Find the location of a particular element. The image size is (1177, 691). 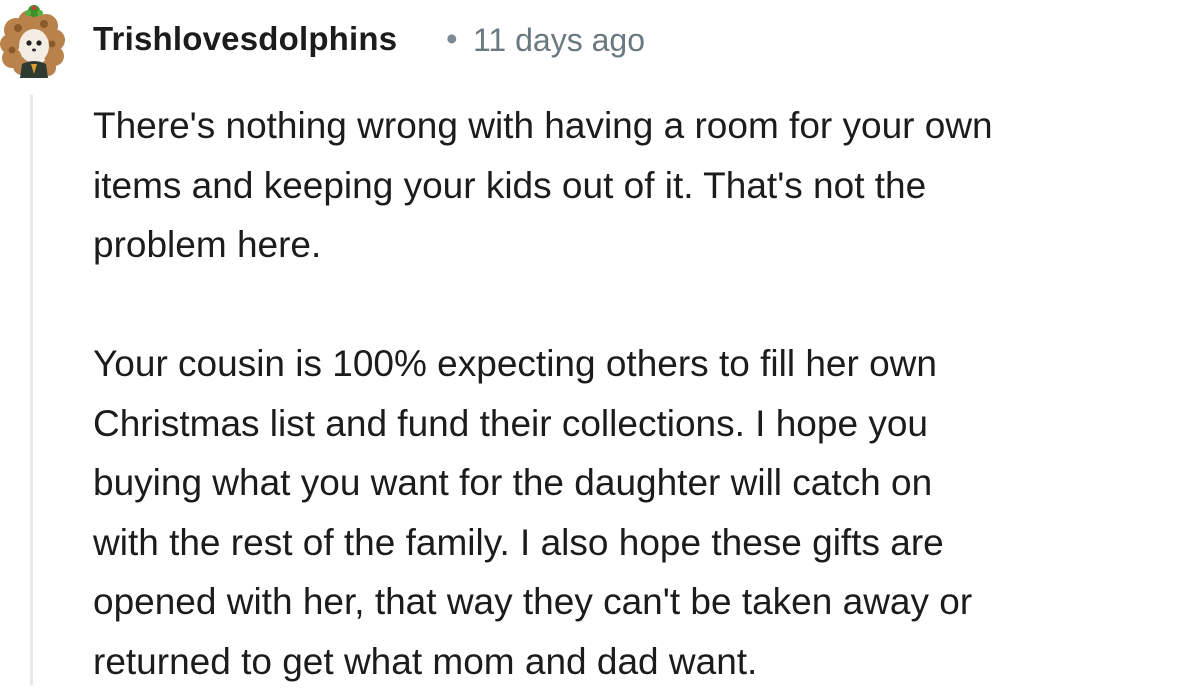

comment-timestamp: 11 days ago is located at coordinates (559, 40).